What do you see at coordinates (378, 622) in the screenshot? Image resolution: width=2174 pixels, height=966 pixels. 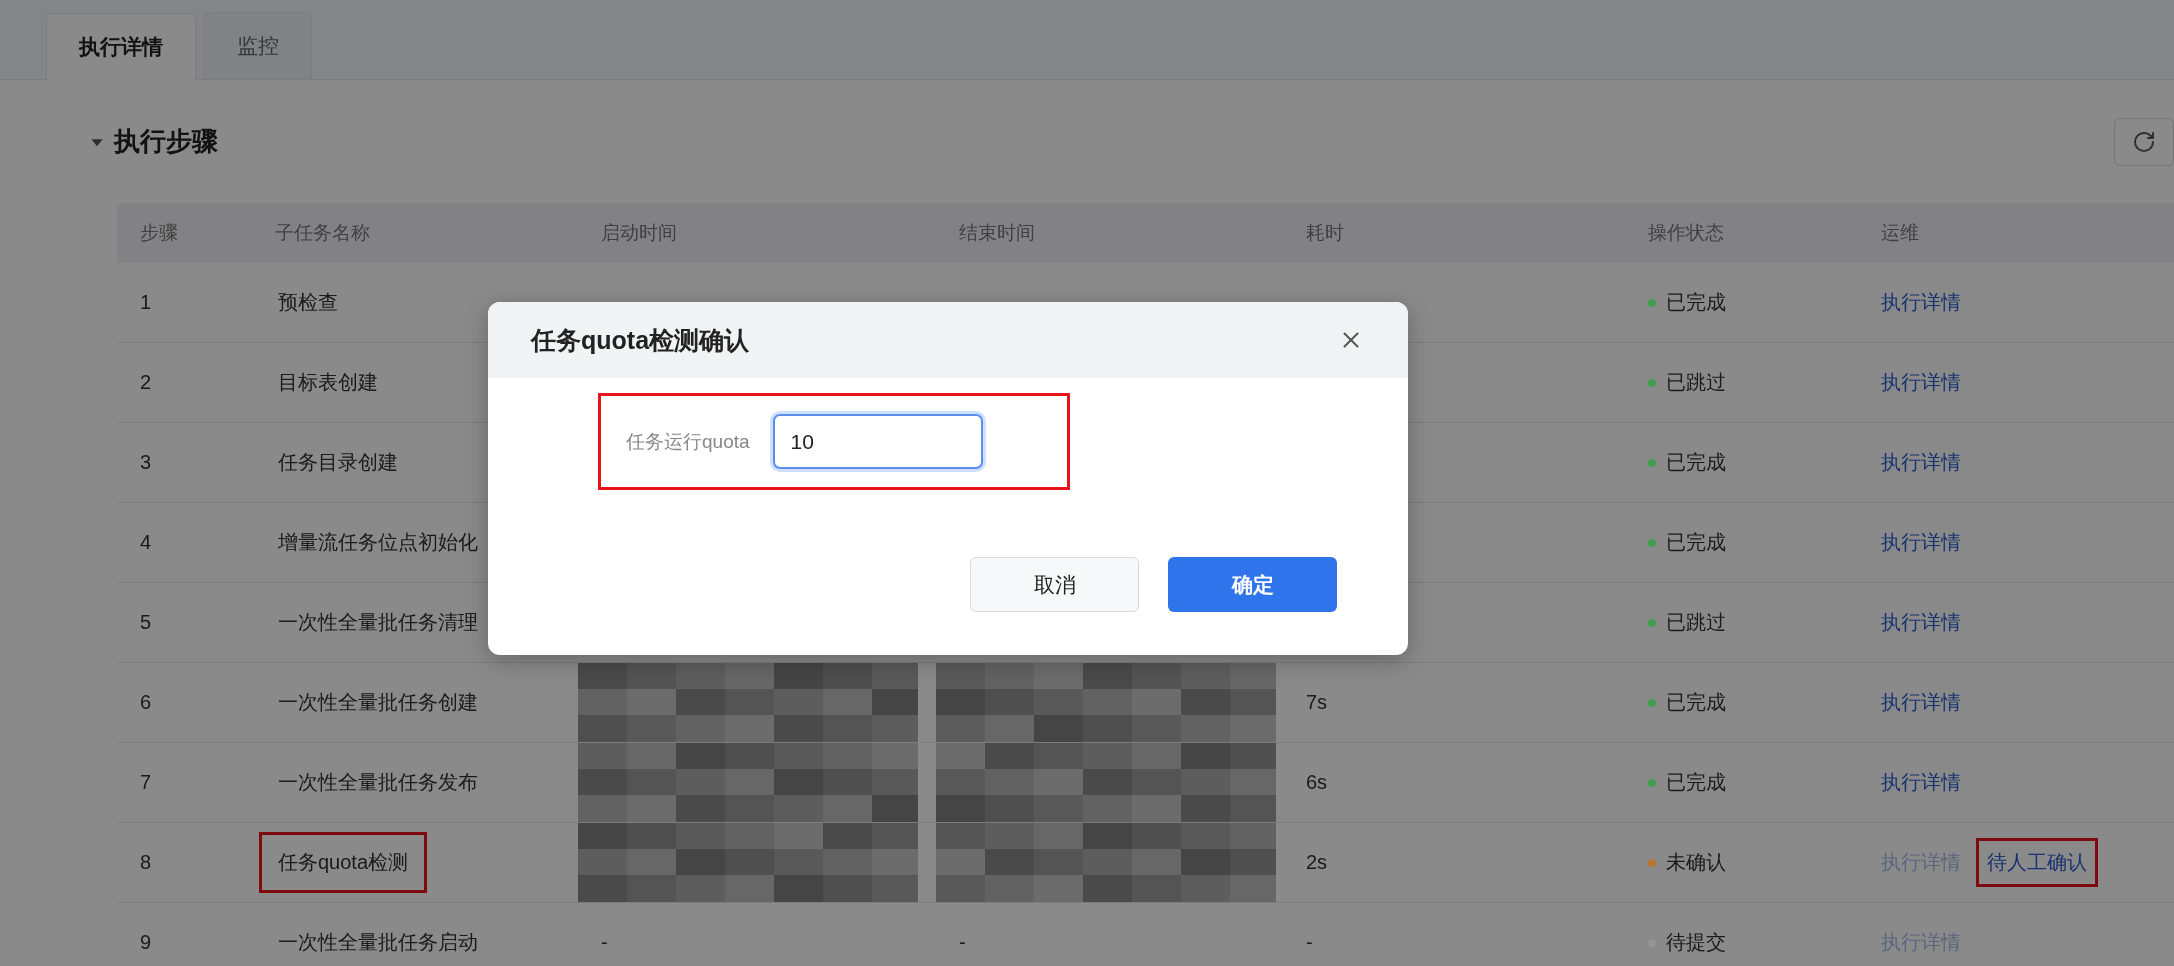 I see `table-cell-text: 一次性全量批任务清理` at bounding box center [378, 622].